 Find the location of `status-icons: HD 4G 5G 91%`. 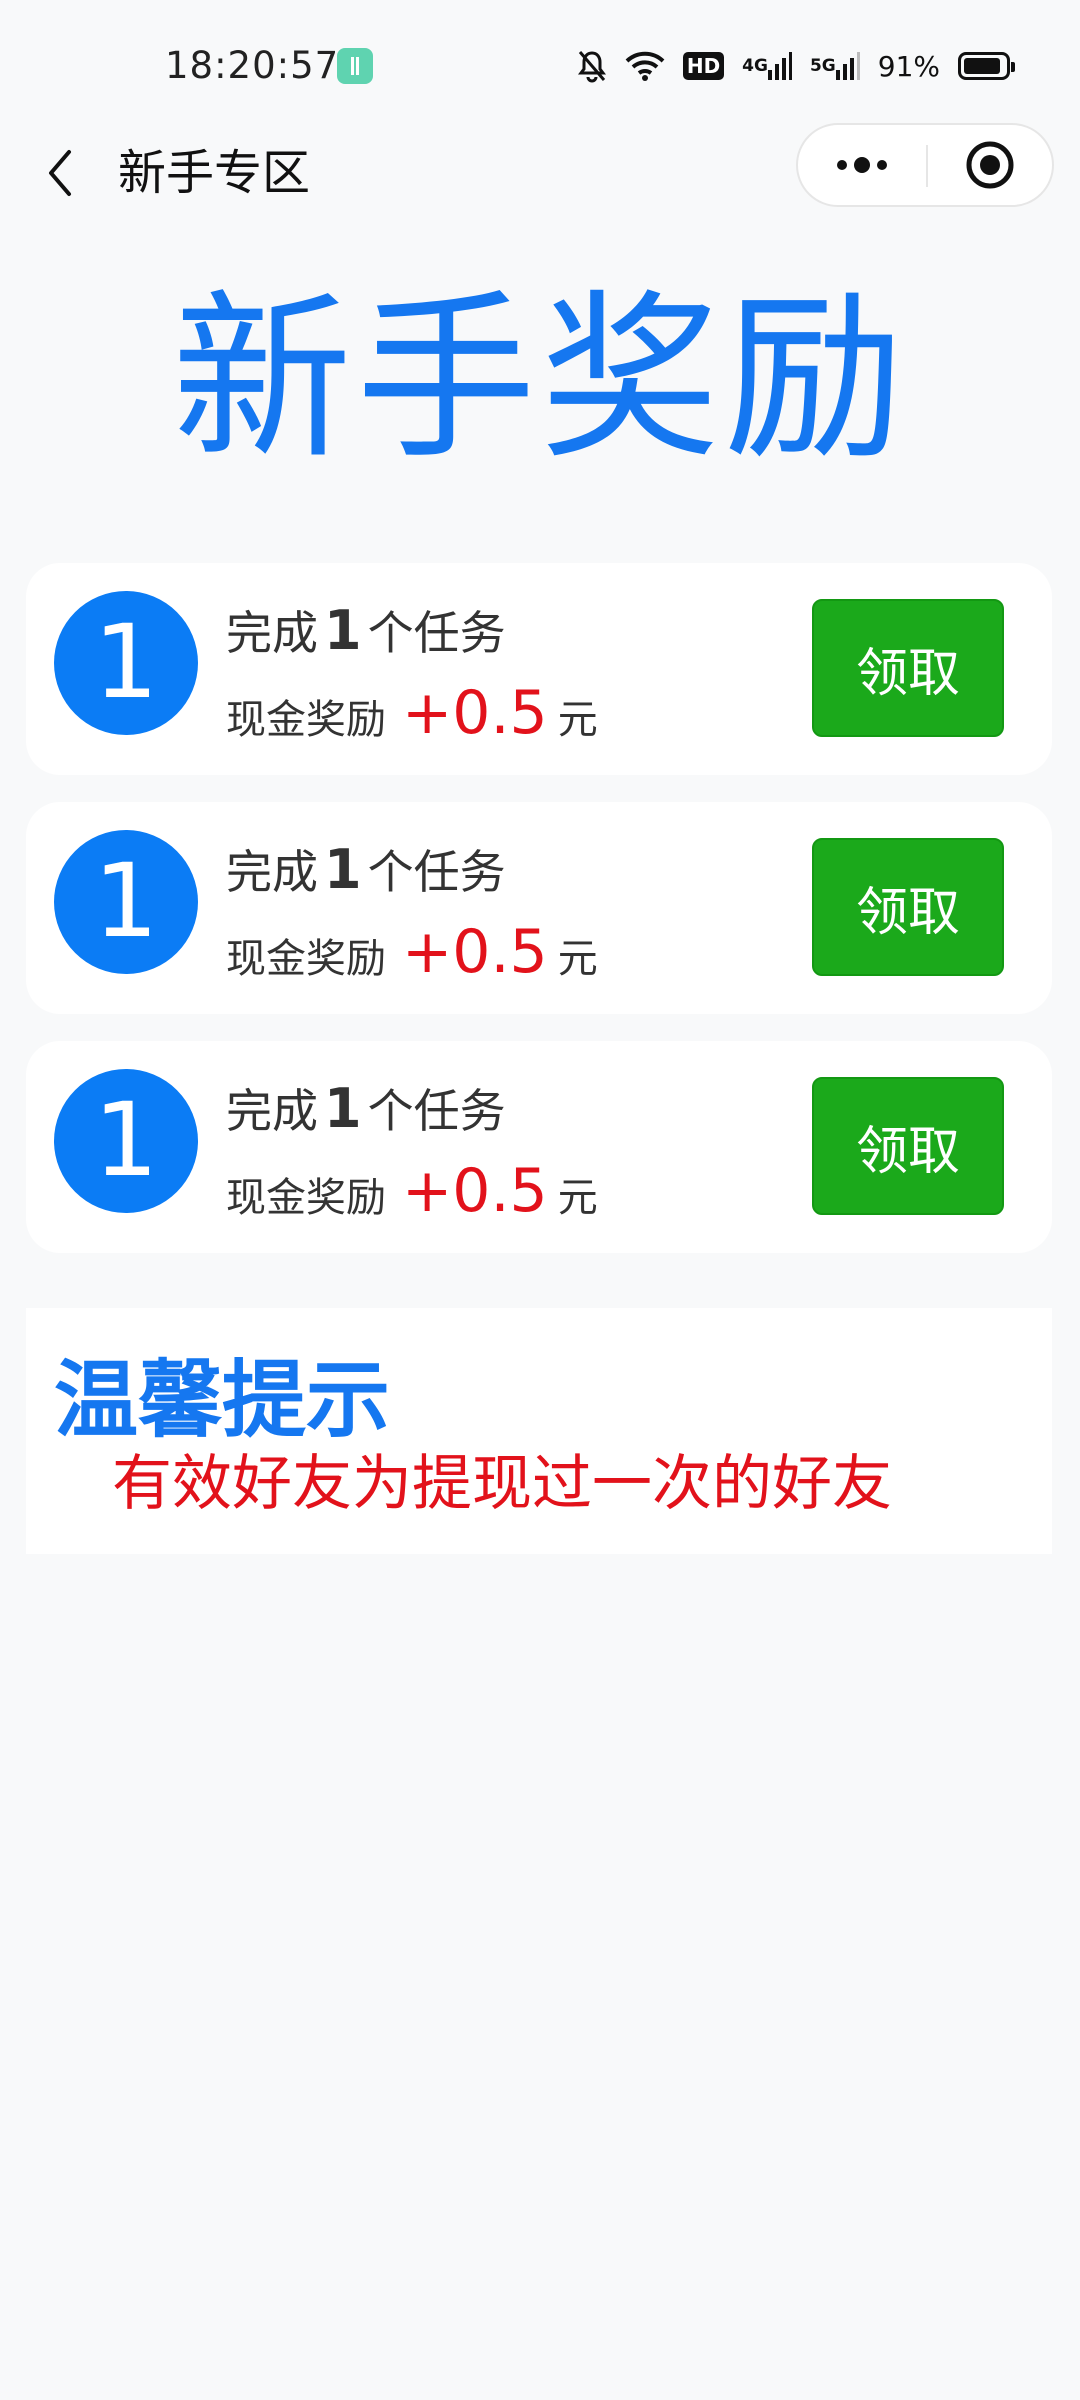

status-icons: HD 4G 5G 91% is located at coordinates (796, 66).